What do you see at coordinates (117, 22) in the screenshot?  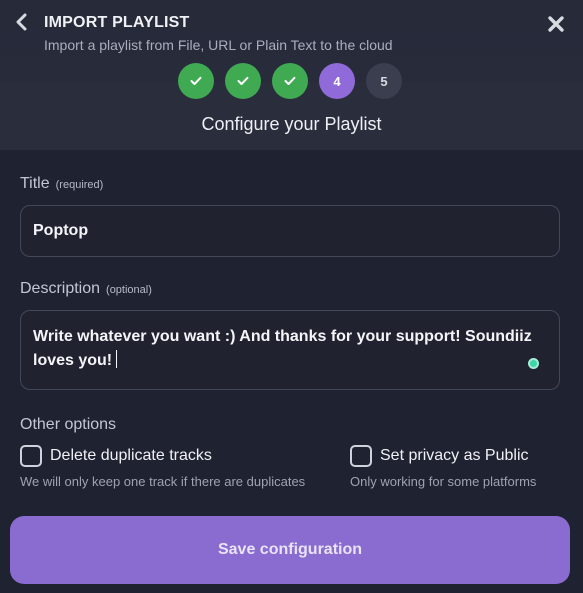 I see `modal-title: IMPORT PLAYLIST` at bounding box center [117, 22].